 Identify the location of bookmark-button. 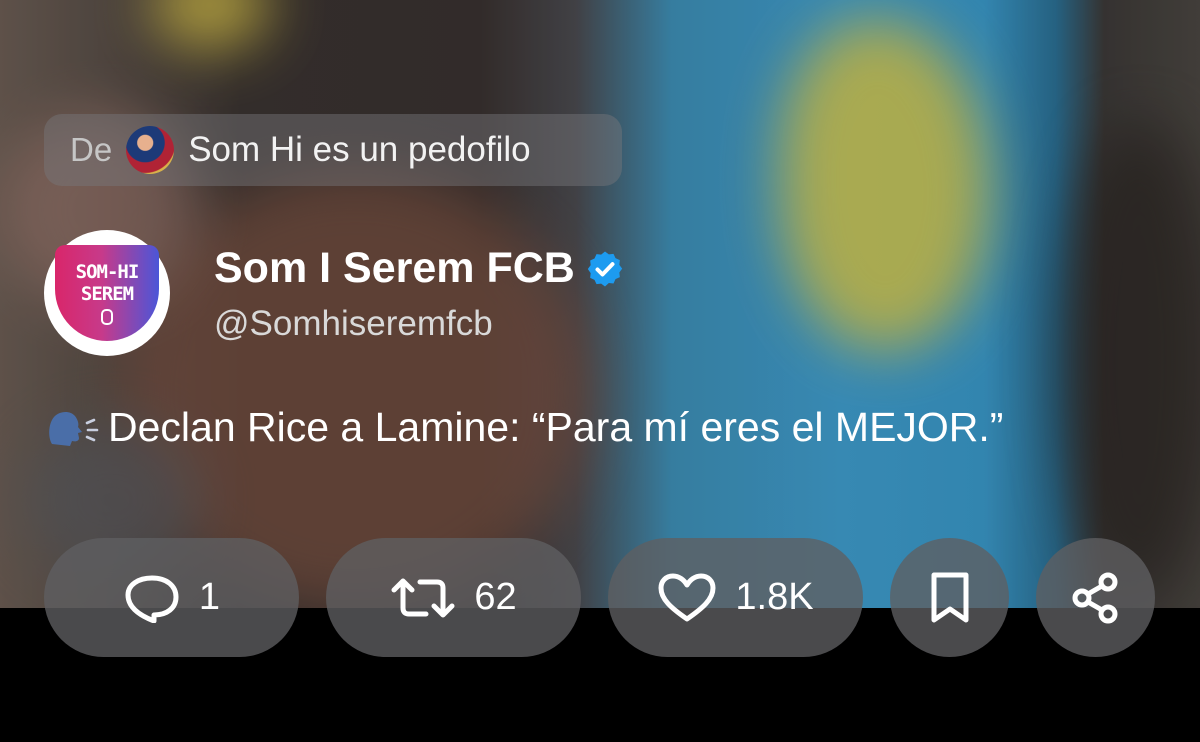
(949, 597).